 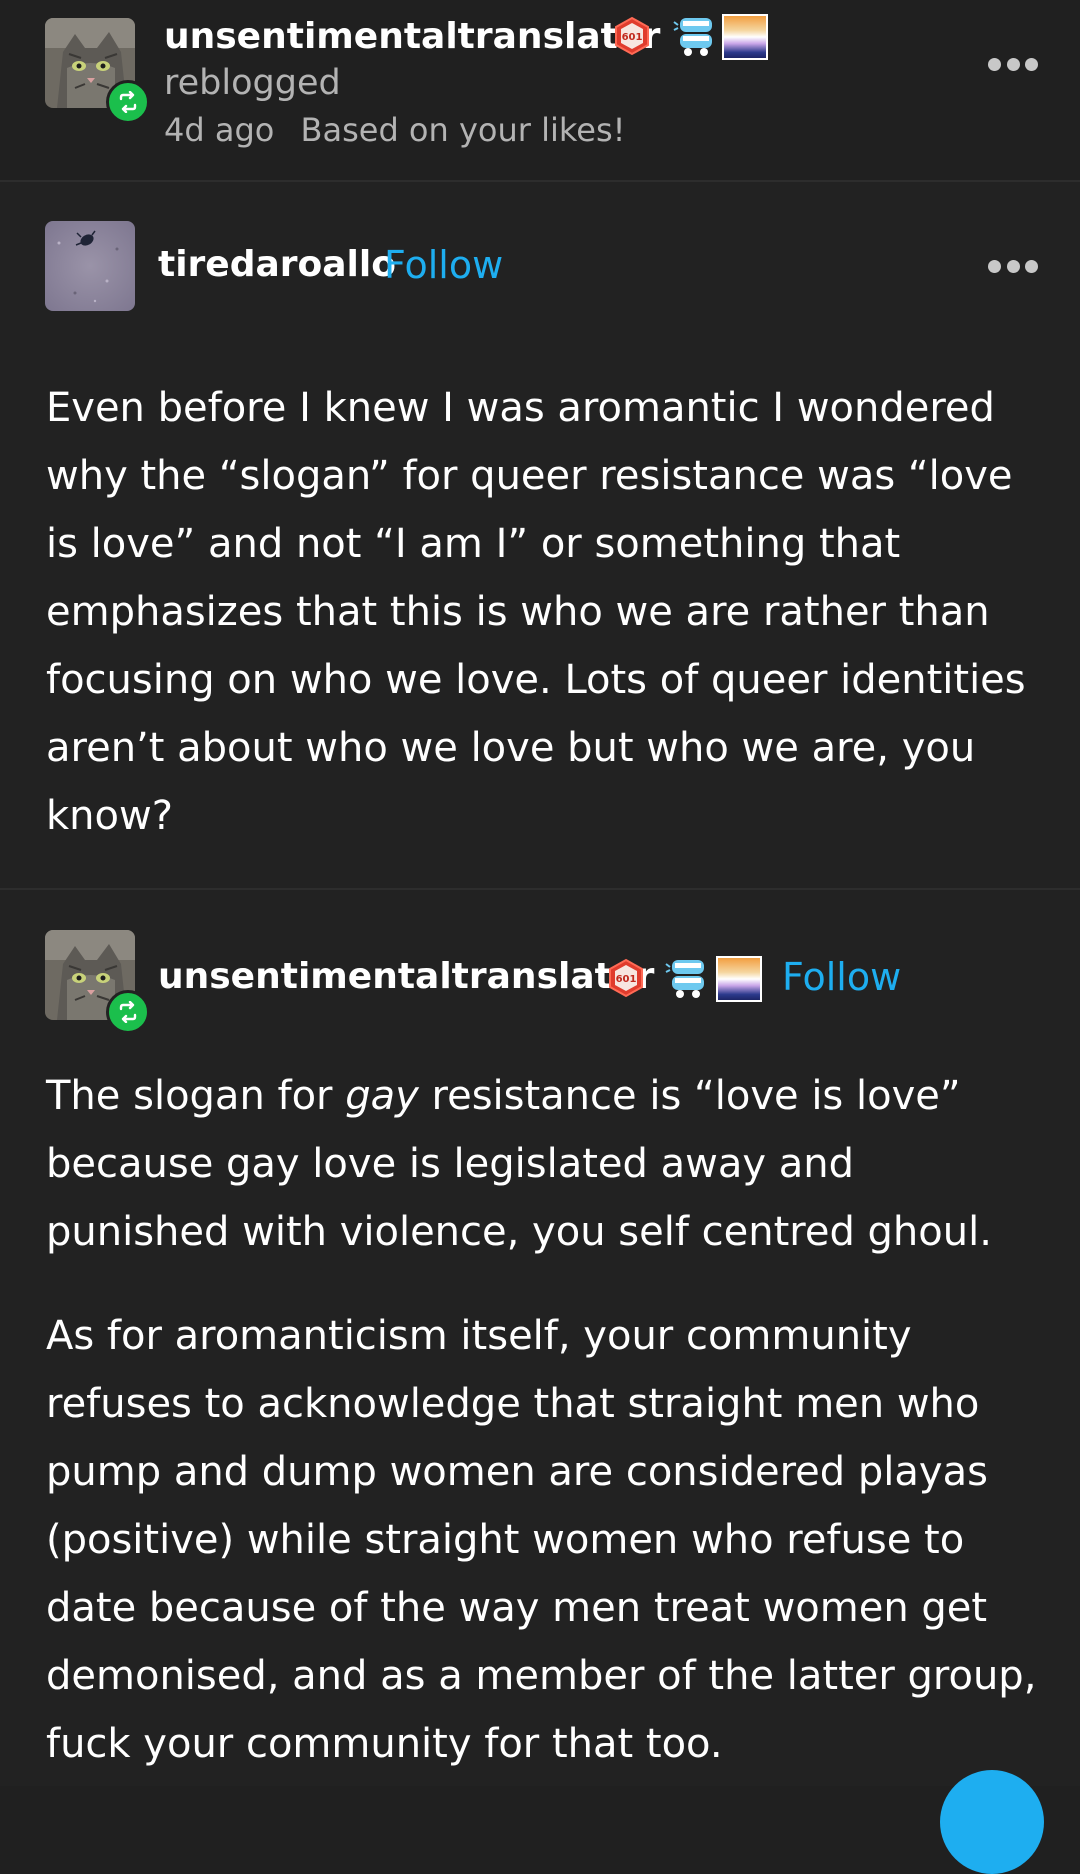 What do you see at coordinates (219, 130) in the screenshot?
I see `post-timestamp: 4d ago` at bounding box center [219, 130].